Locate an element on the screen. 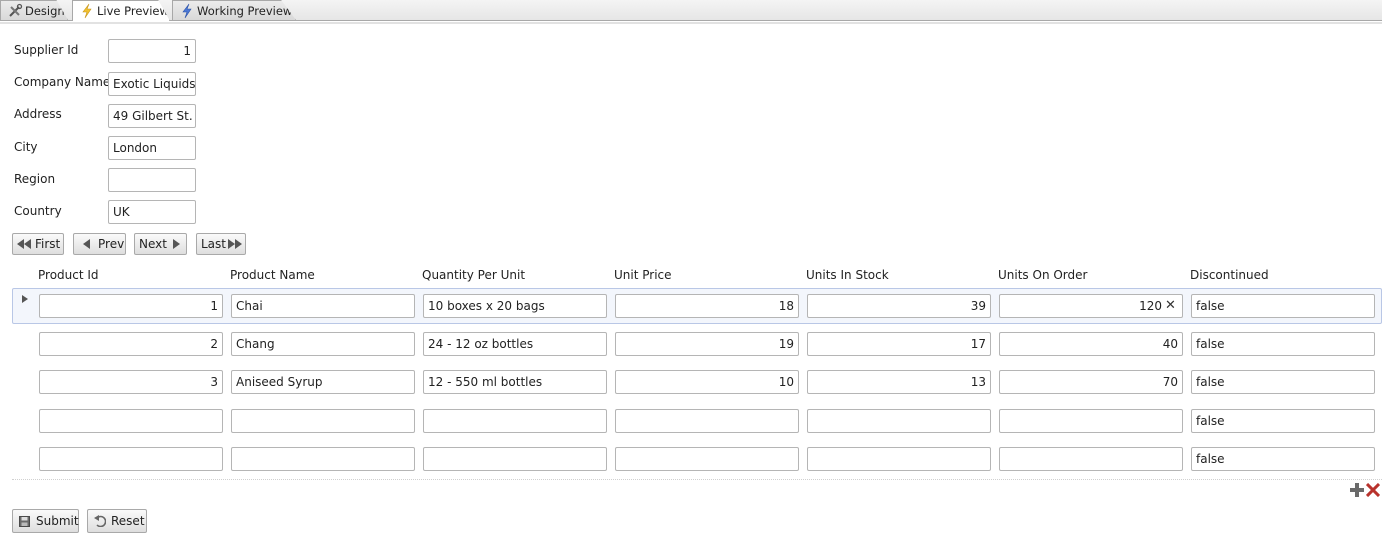 Image resolution: width=1382 pixels, height=533 pixels. tab-working-preview-label: Working Preview is located at coordinates (245, 11).